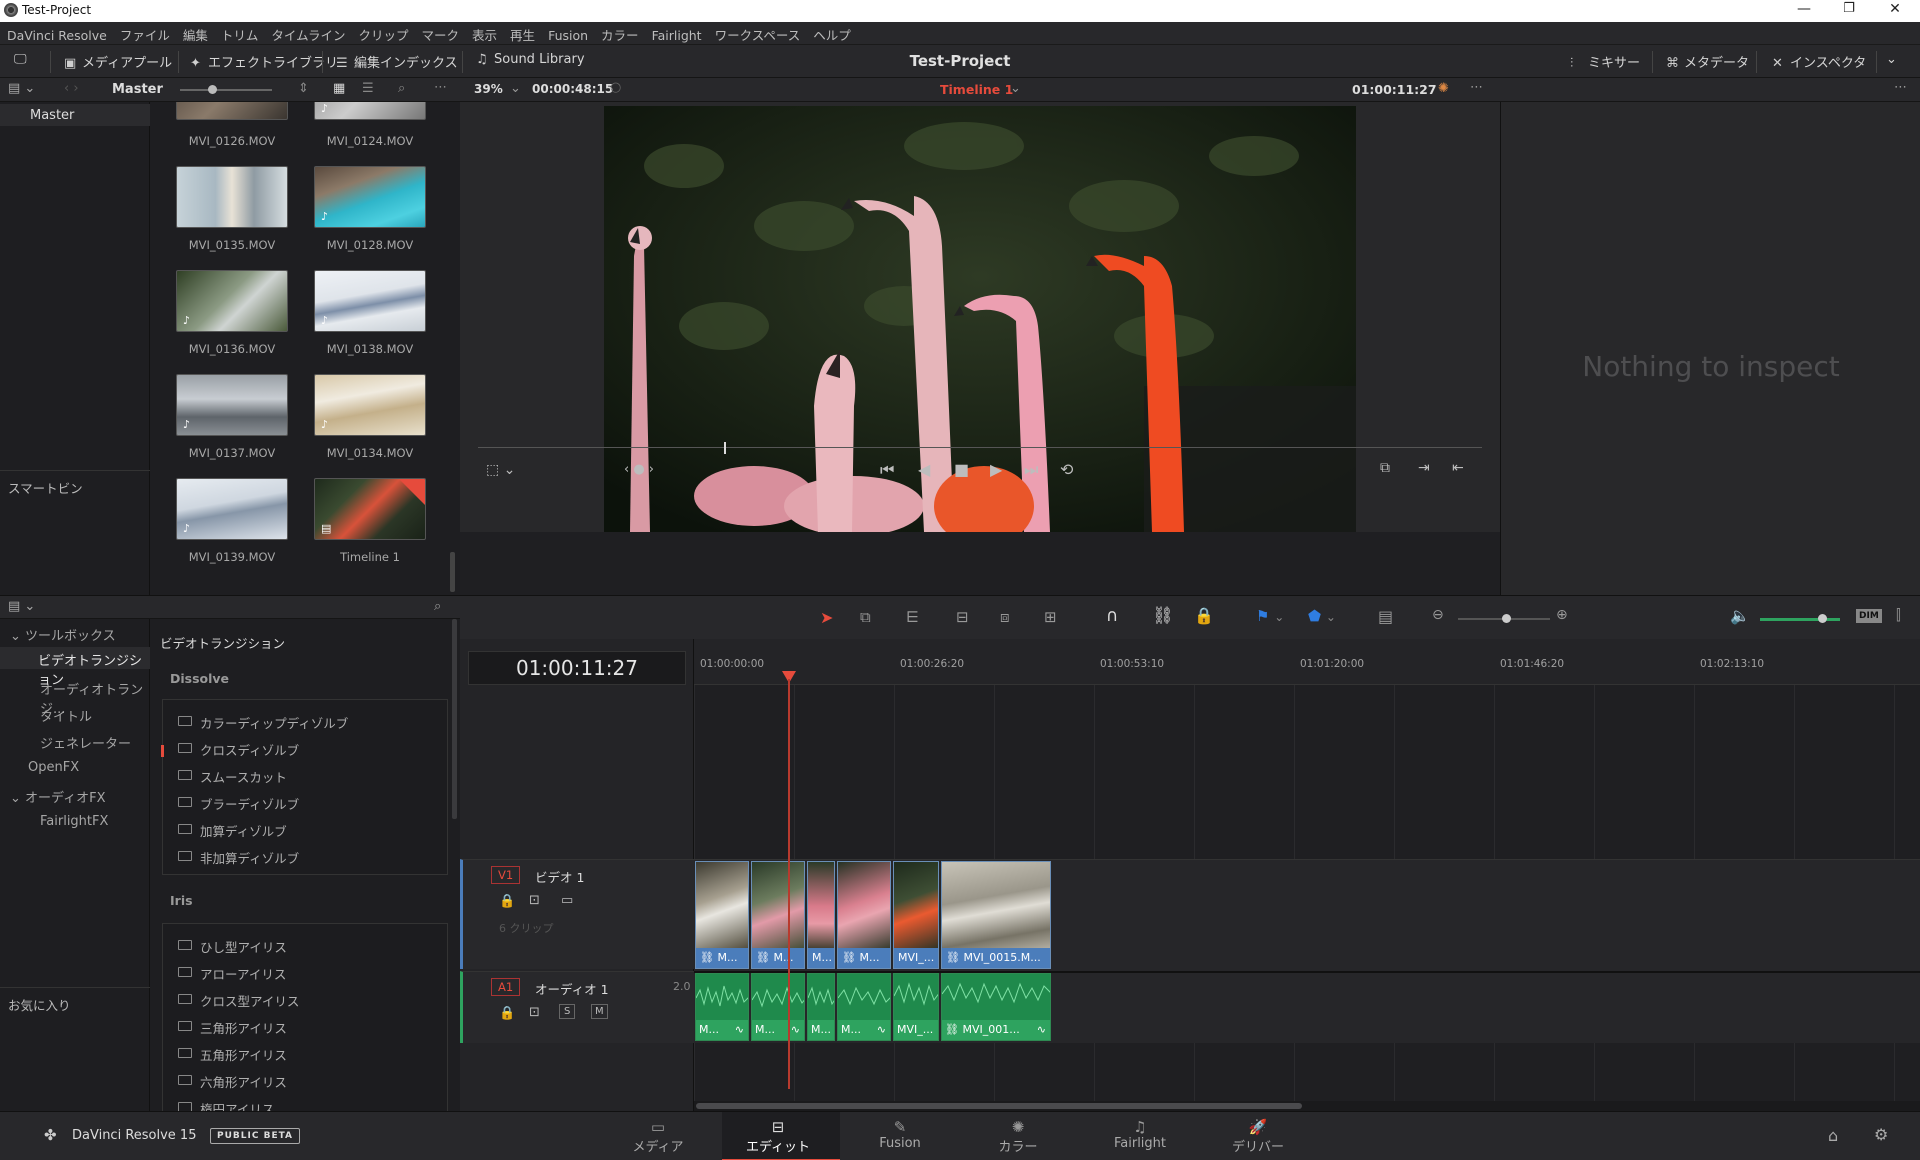  Describe the element at coordinates (263, 722) in the screenshot. I see `fx-item: カラーディップディゾルブ` at that location.